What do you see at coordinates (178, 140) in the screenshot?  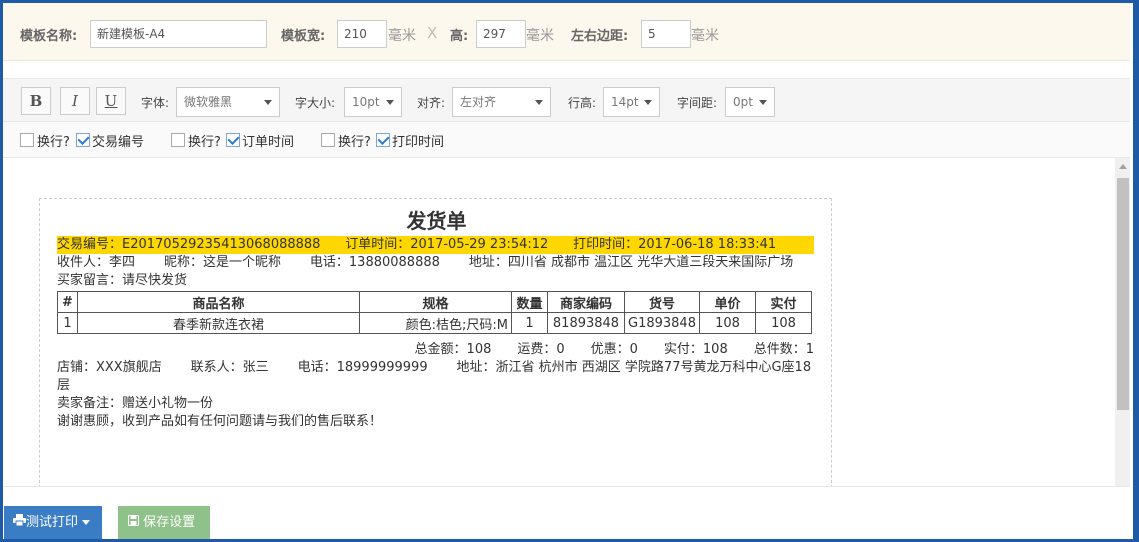 I see `wrap-checkbox-order-time` at bounding box center [178, 140].